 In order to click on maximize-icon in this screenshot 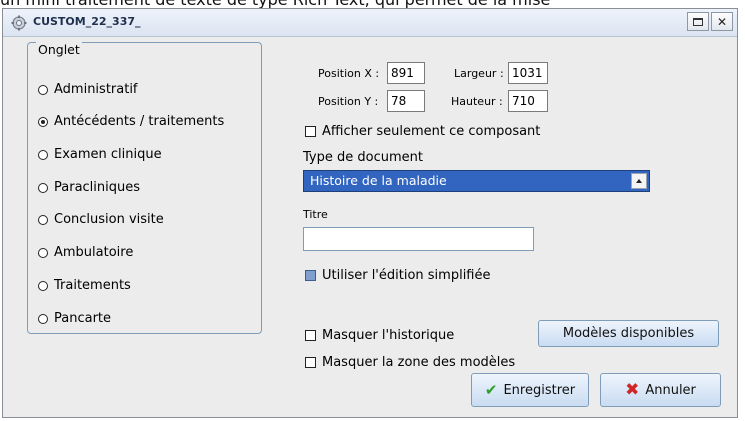, I will do `click(698, 21)`.